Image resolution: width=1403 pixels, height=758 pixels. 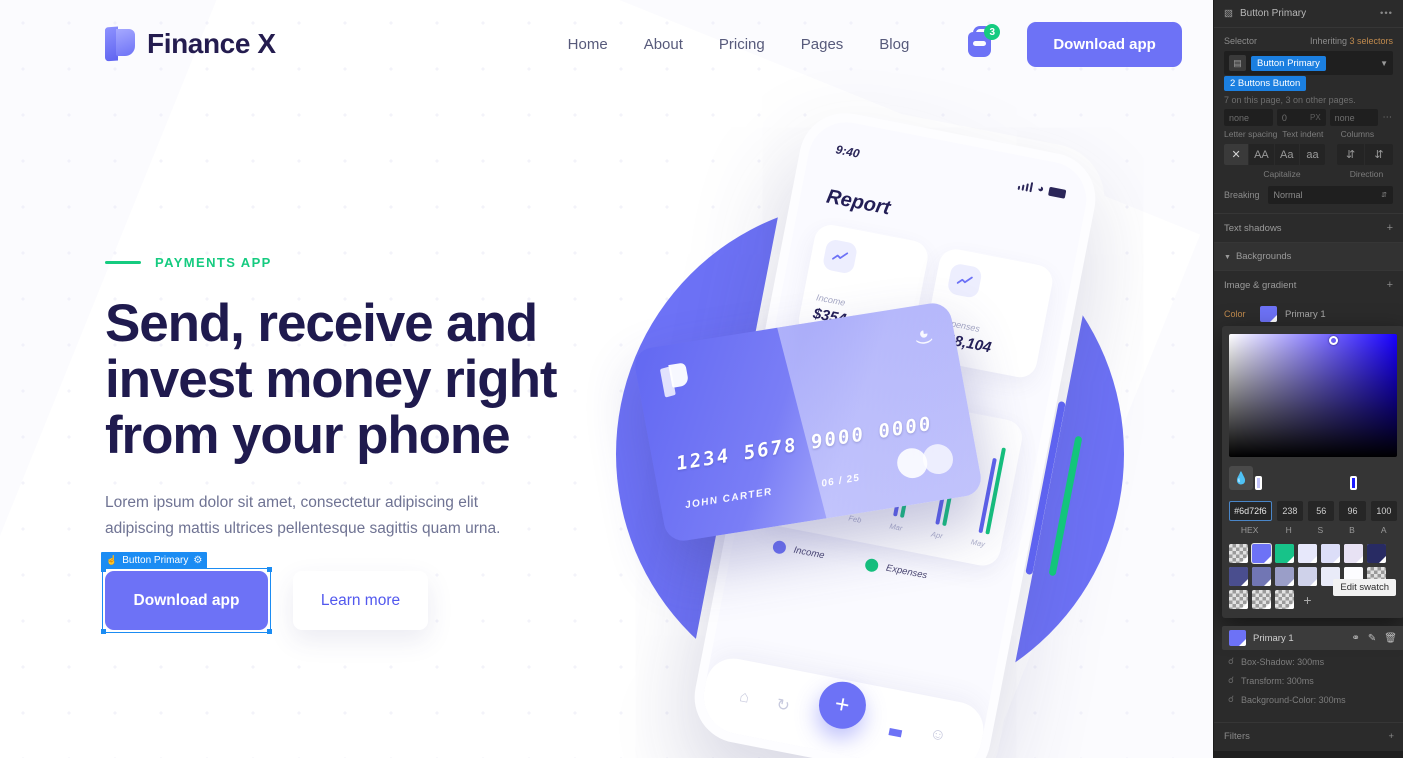 I want to click on color-swatch-preview, so click(x=1268, y=314).